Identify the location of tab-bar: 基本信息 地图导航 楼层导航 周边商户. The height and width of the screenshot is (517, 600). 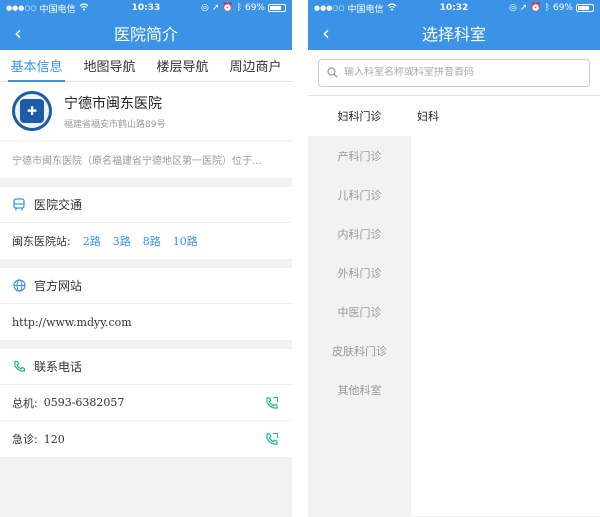
(146, 66).